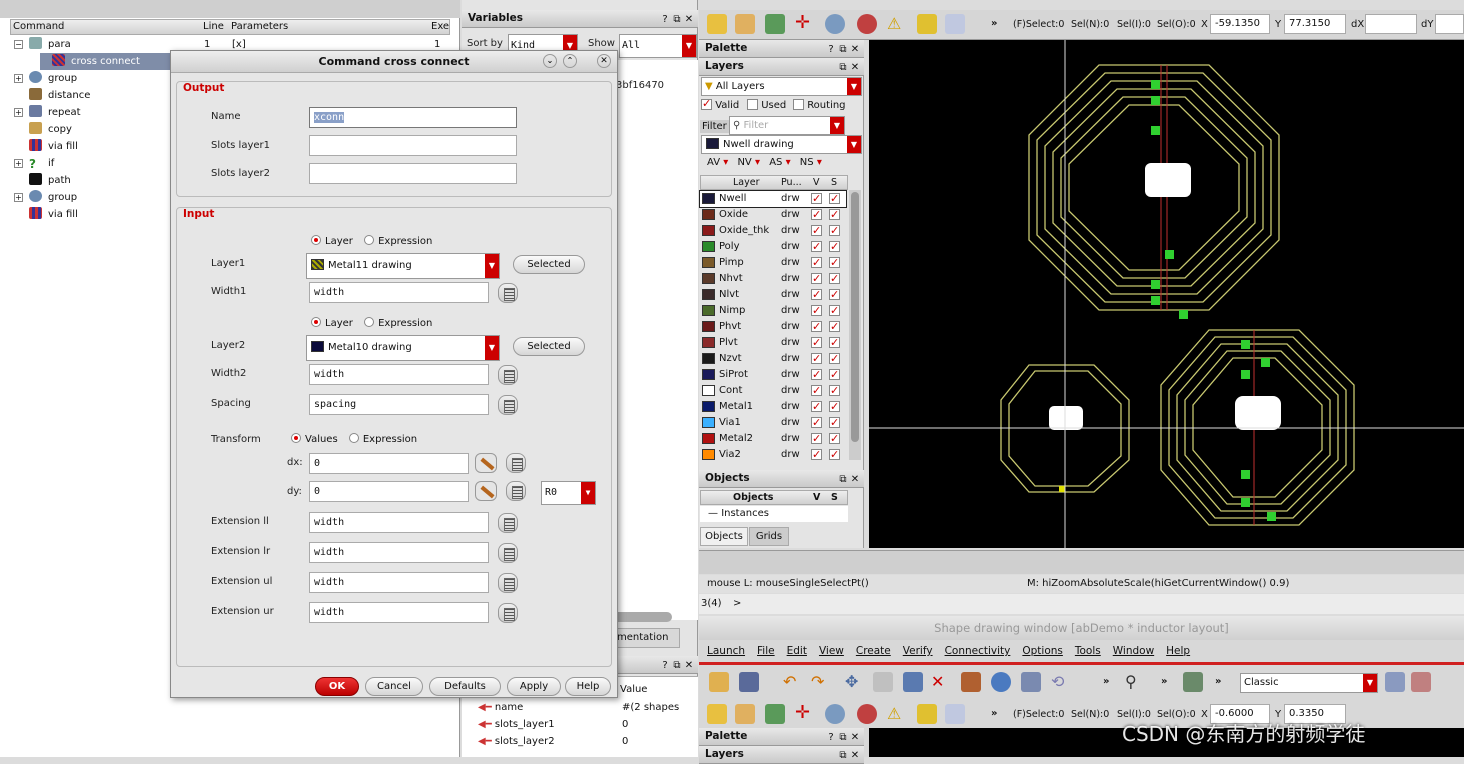 Image resolution: width=1464 pixels, height=764 pixels. Describe the element at coordinates (588, 742) in the screenshot. I see `var-row-slots2: ◀━ slots_layer2 0` at that location.